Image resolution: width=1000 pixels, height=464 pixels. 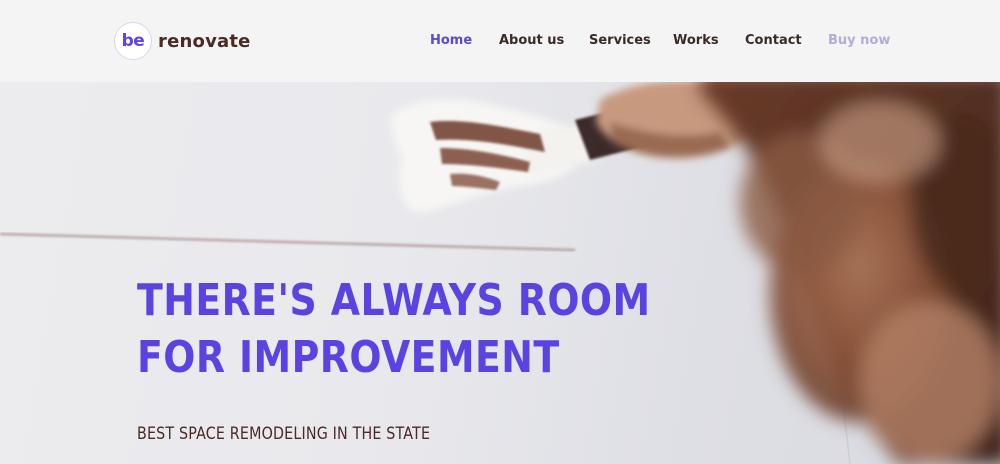 I want to click on nav-item-about-us: About us, so click(x=531, y=41).